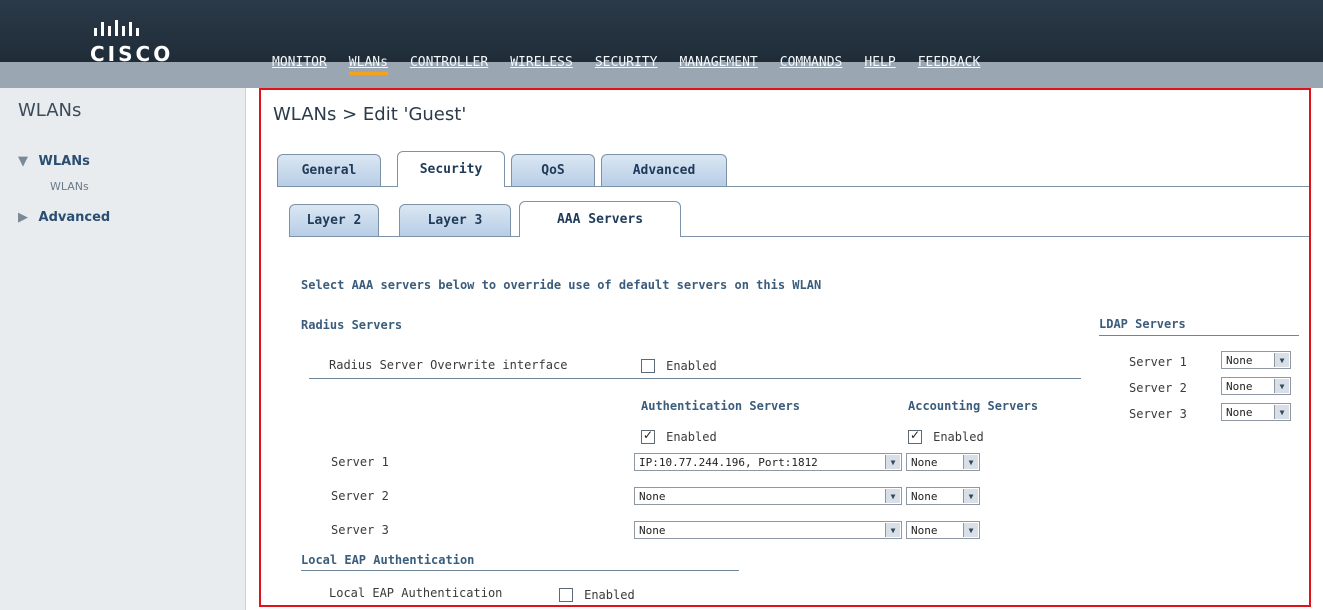 This screenshot has height=610, width=1323. What do you see at coordinates (1256, 386) in the screenshot?
I see `ldap-server-2-select: None ▼` at bounding box center [1256, 386].